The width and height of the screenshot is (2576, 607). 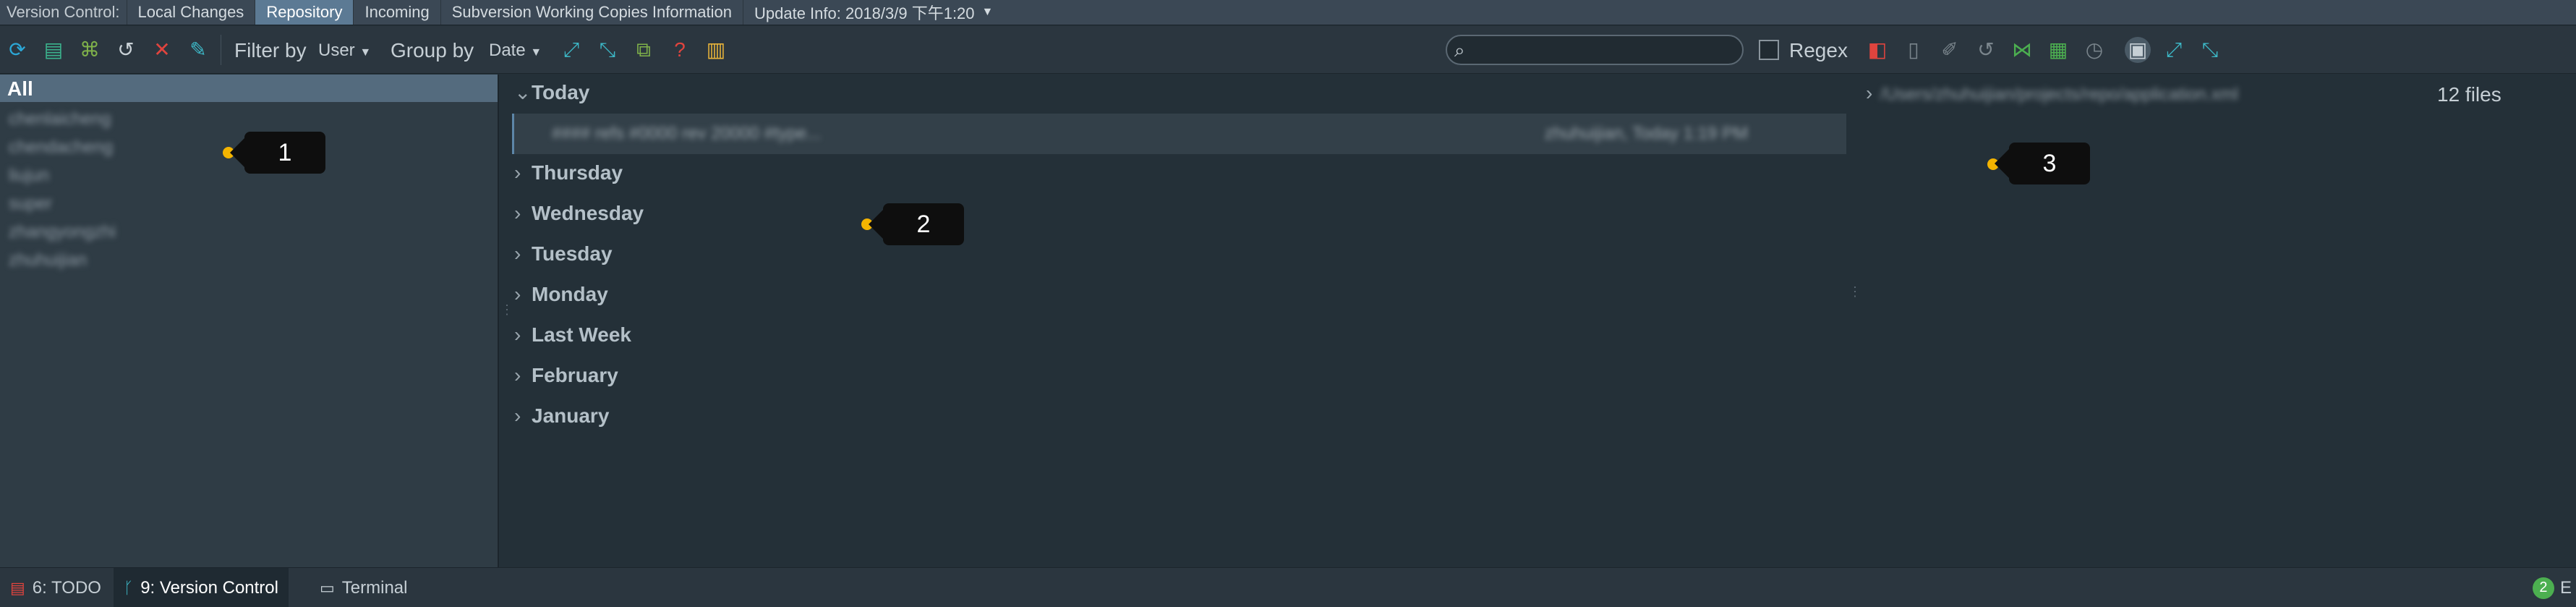 What do you see at coordinates (1647, 133) in the screenshot?
I see `commit-author-date: zhuhuijian, Today 1:19 PM` at bounding box center [1647, 133].